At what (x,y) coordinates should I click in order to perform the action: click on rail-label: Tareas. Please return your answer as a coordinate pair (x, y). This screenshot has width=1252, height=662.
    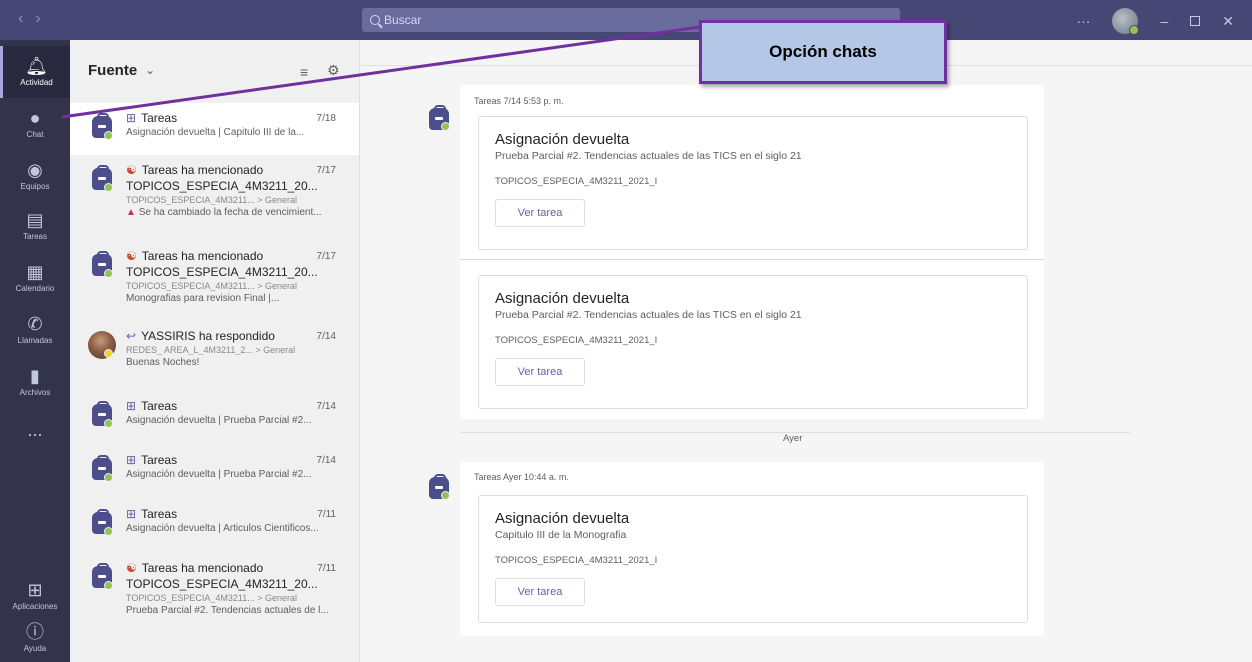
    Looking at the image, I should click on (34, 236).